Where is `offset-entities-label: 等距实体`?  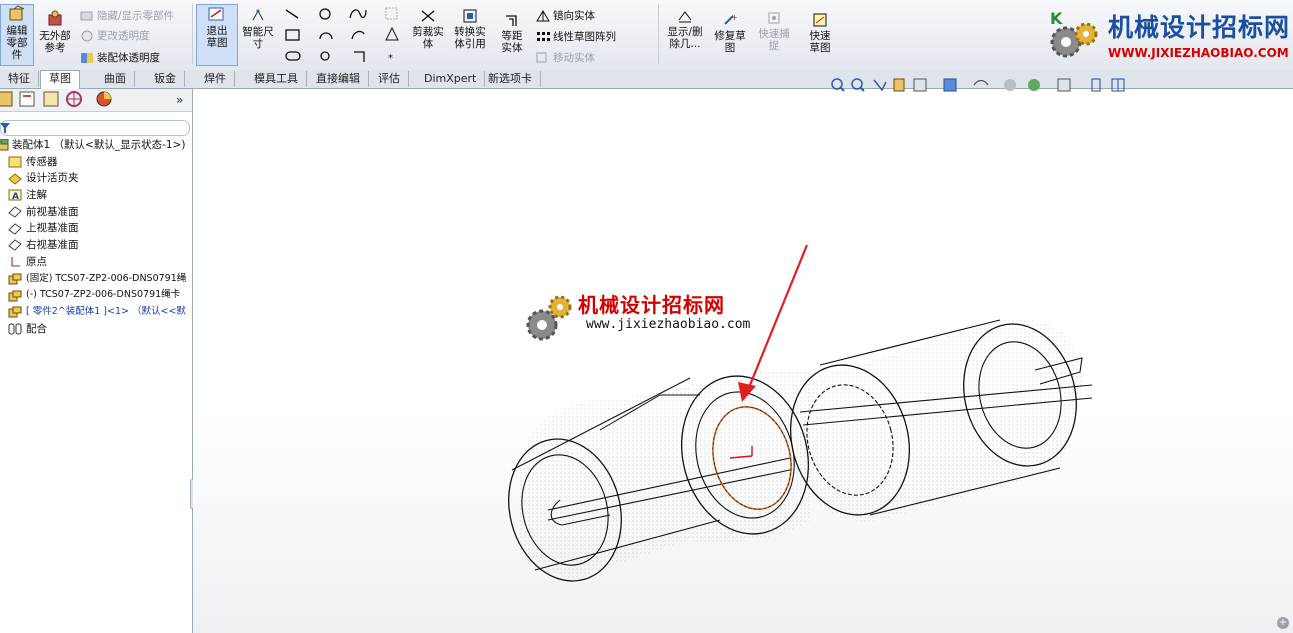 offset-entities-label: 等距实体 is located at coordinates (512, 42).